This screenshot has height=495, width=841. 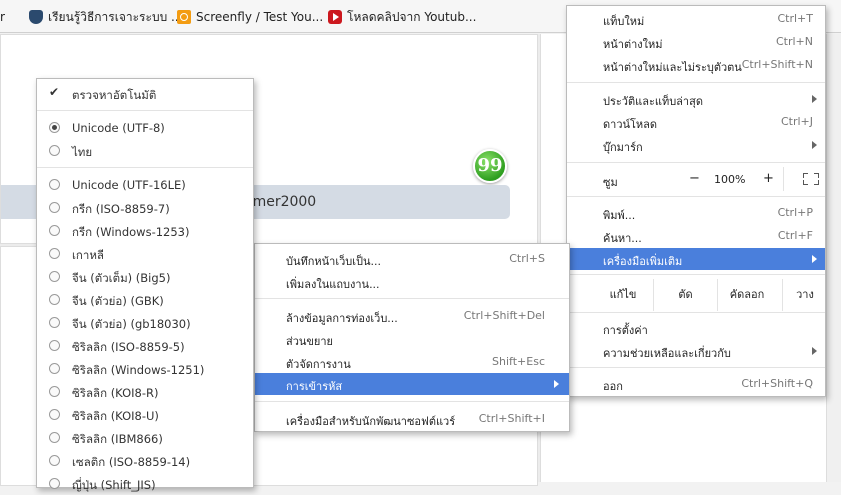 What do you see at coordinates (145, 369) in the screenshot?
I see `encoding-option: ซิริลลิก (Windows-1251)` at bounding box center [145, 369].